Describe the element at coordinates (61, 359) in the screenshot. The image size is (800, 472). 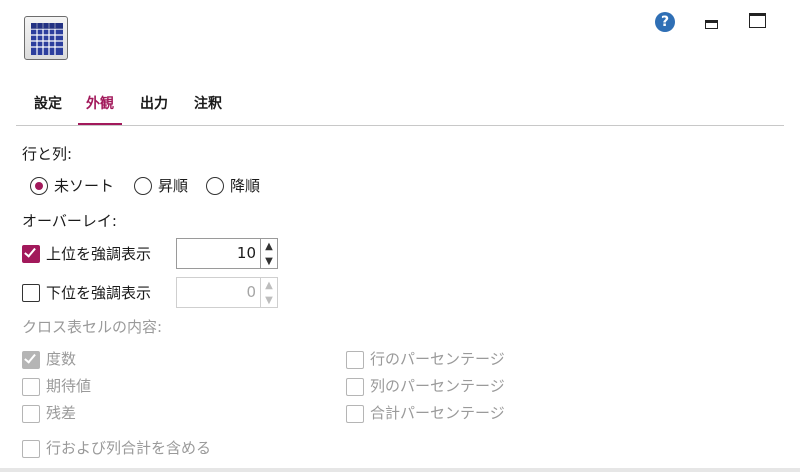
I see `counts-label: 度数` at that location.